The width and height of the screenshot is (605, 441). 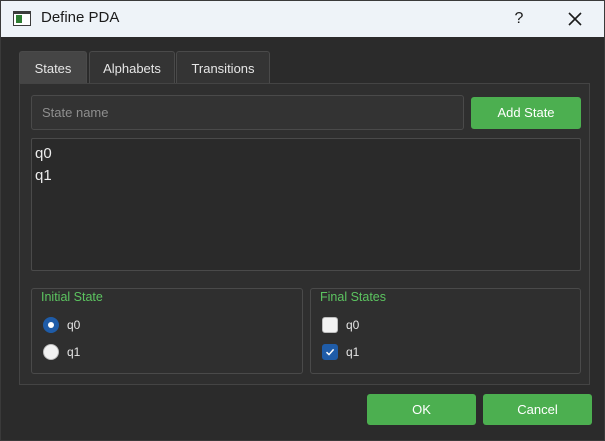 I want to click on tab-alphabets: Alphabets, so click(x=132, y=67).